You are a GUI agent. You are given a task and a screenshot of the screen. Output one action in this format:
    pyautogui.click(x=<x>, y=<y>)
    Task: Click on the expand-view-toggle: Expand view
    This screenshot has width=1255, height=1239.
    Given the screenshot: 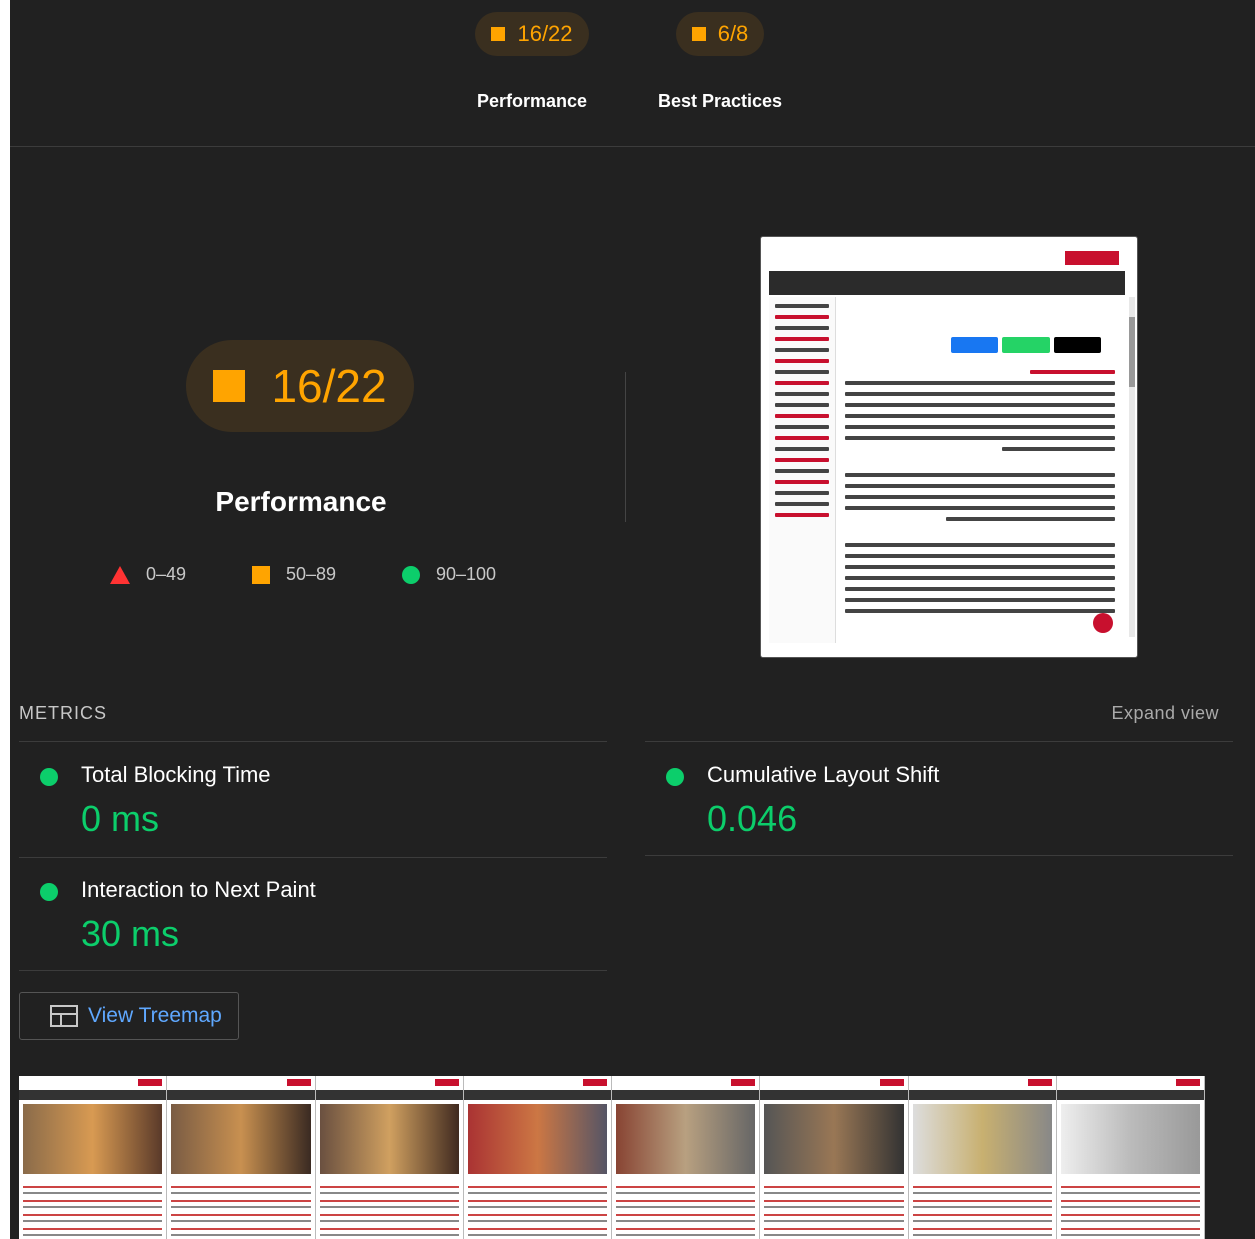 What is the action you would take?
    pyautogui.click(x=1165, y=713)
    